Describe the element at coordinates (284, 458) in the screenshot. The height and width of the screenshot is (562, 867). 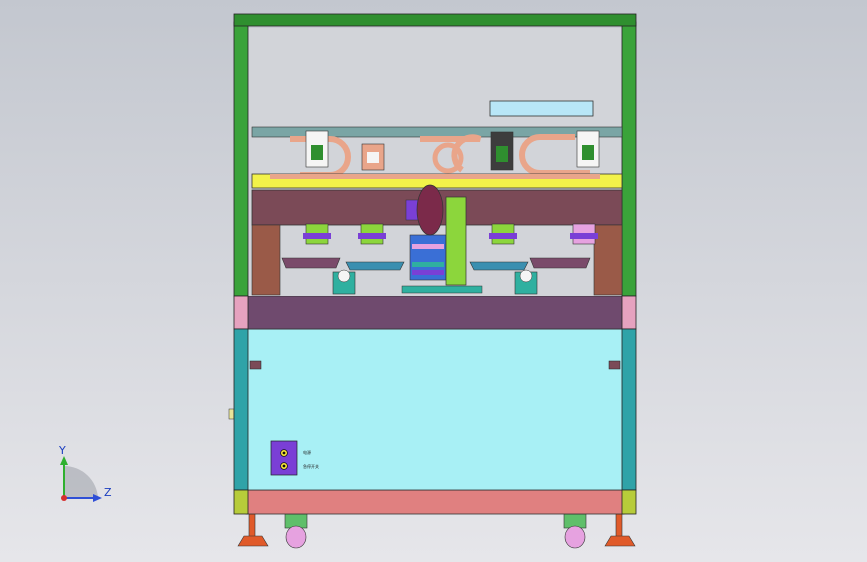
I see `control-box` at that location.